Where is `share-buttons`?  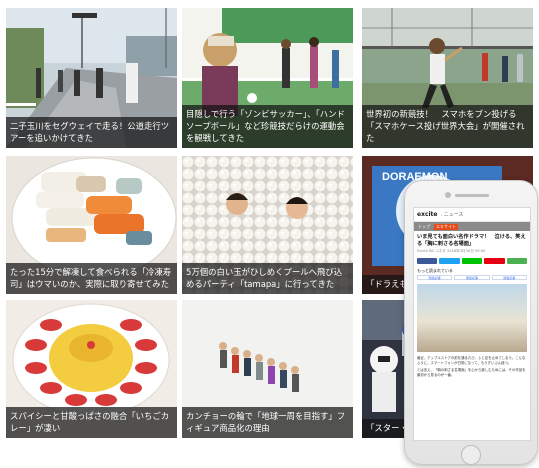
share-buttons is located at coordinates (472, 261).